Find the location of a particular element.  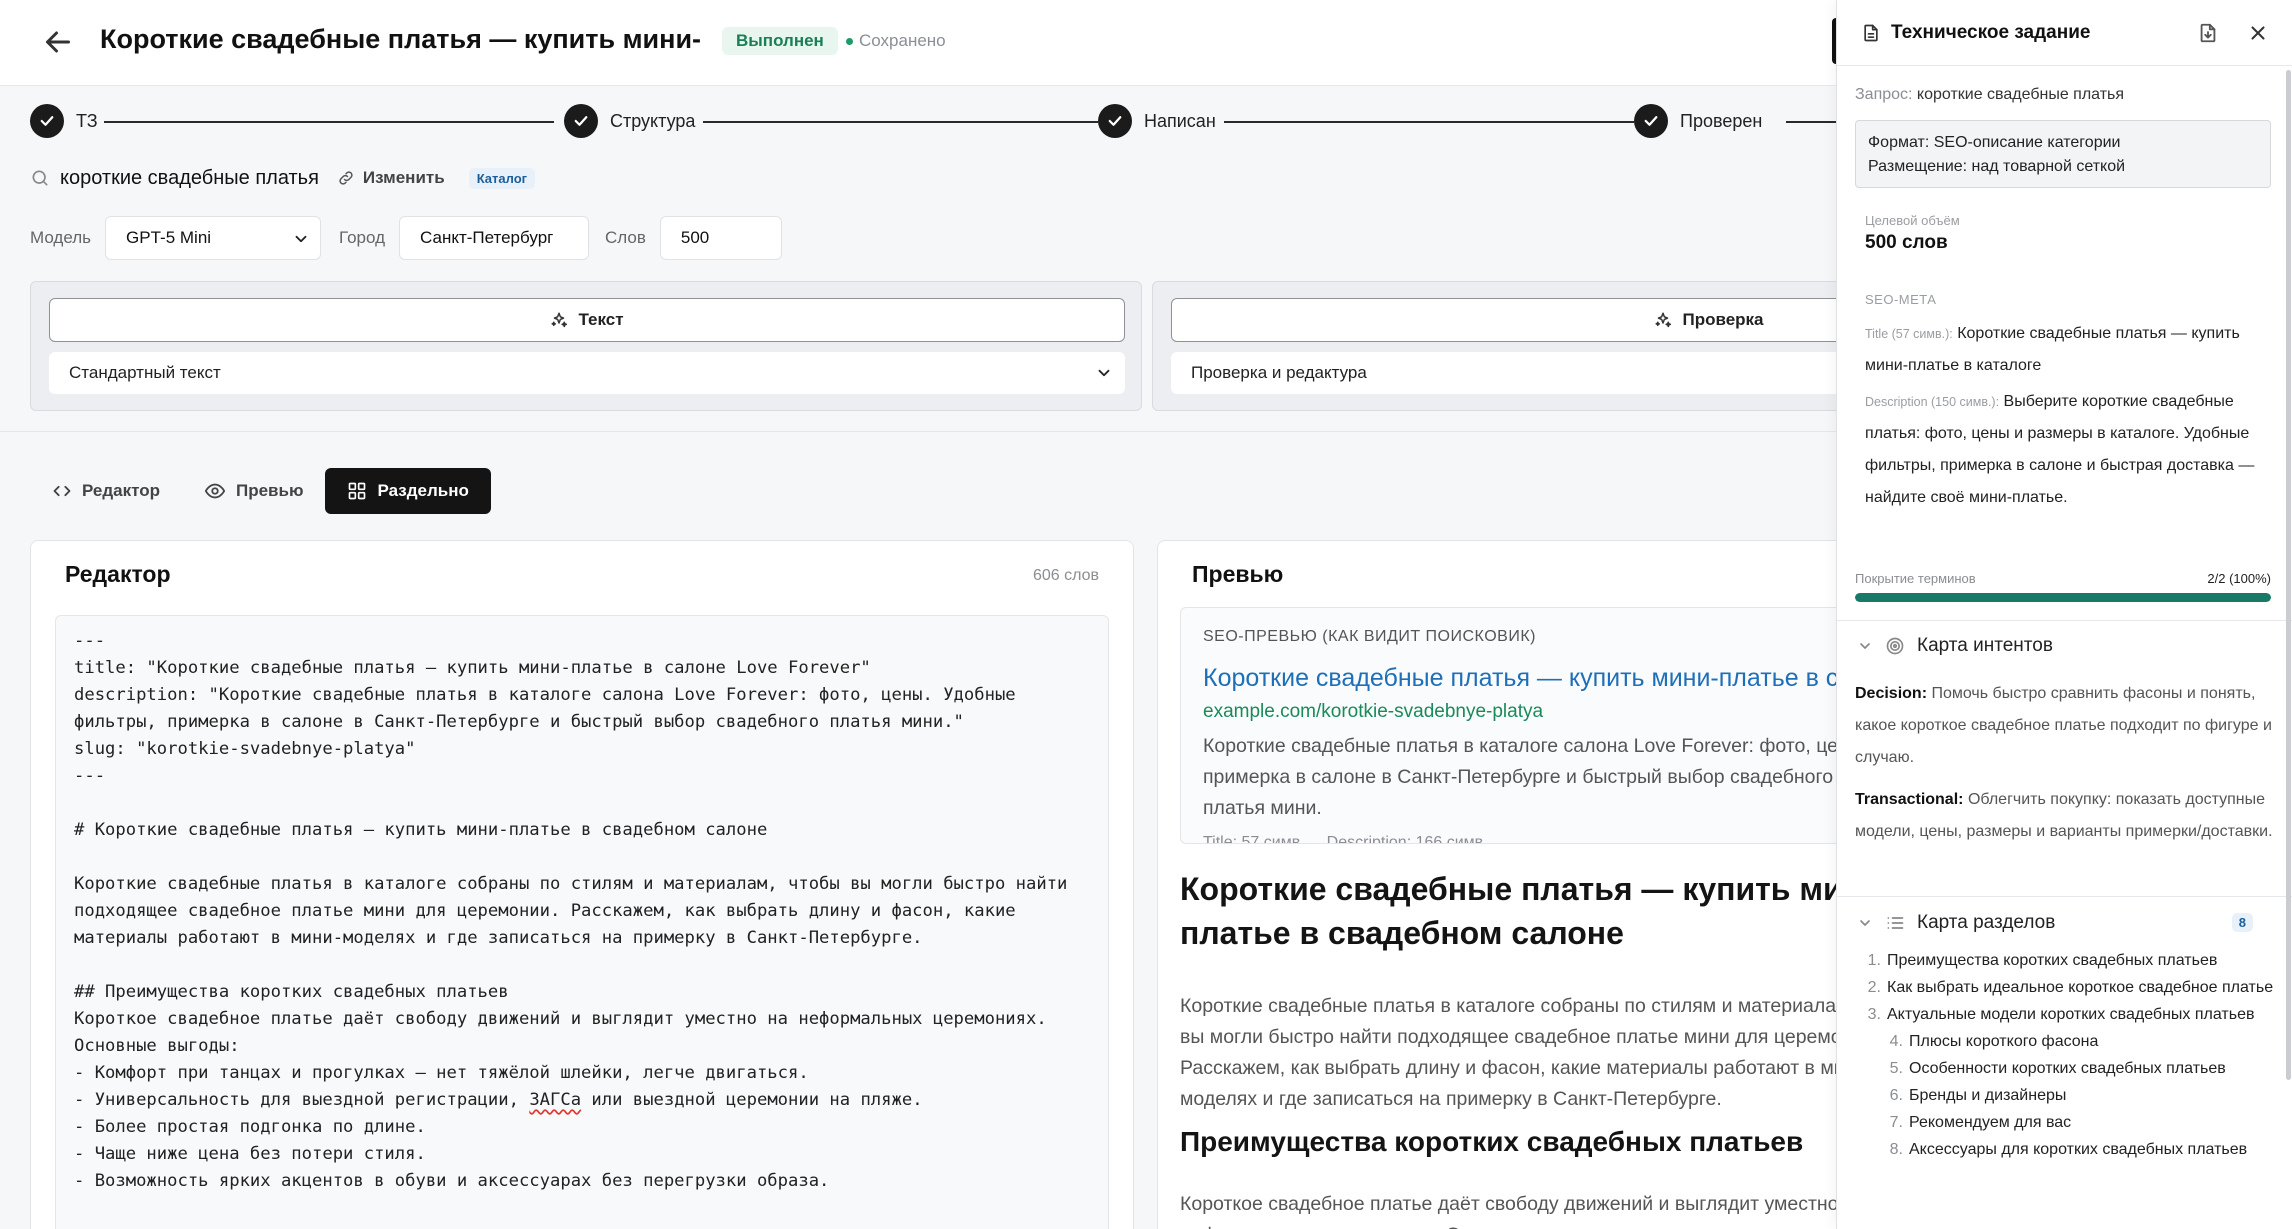

step-written: Написан is located at coordinates (1161, 121).